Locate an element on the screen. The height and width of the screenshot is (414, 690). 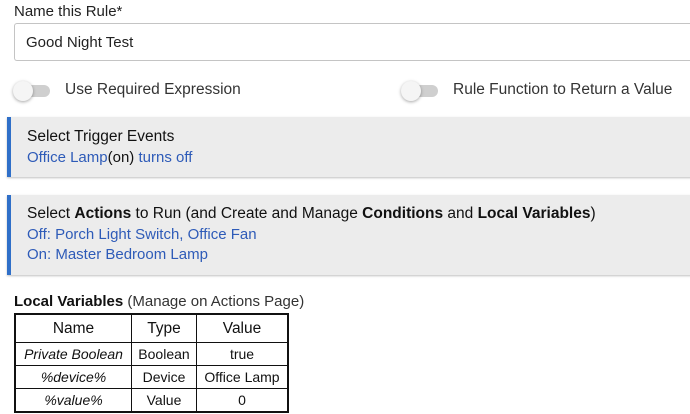
actions-off-line: Off: Porch Light Switch, Office Fan is located at coordinates (142, 234).